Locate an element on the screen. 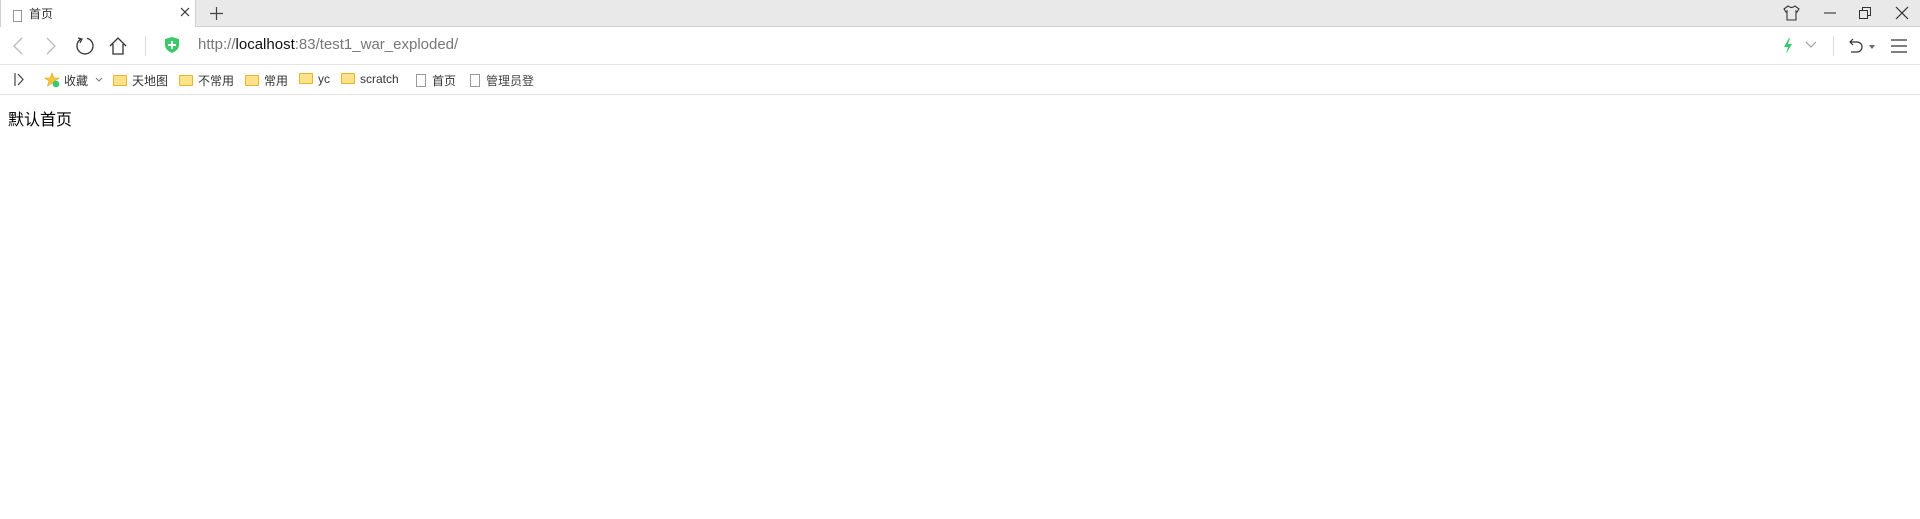  forward-icon is located at coordinates (51, 46).